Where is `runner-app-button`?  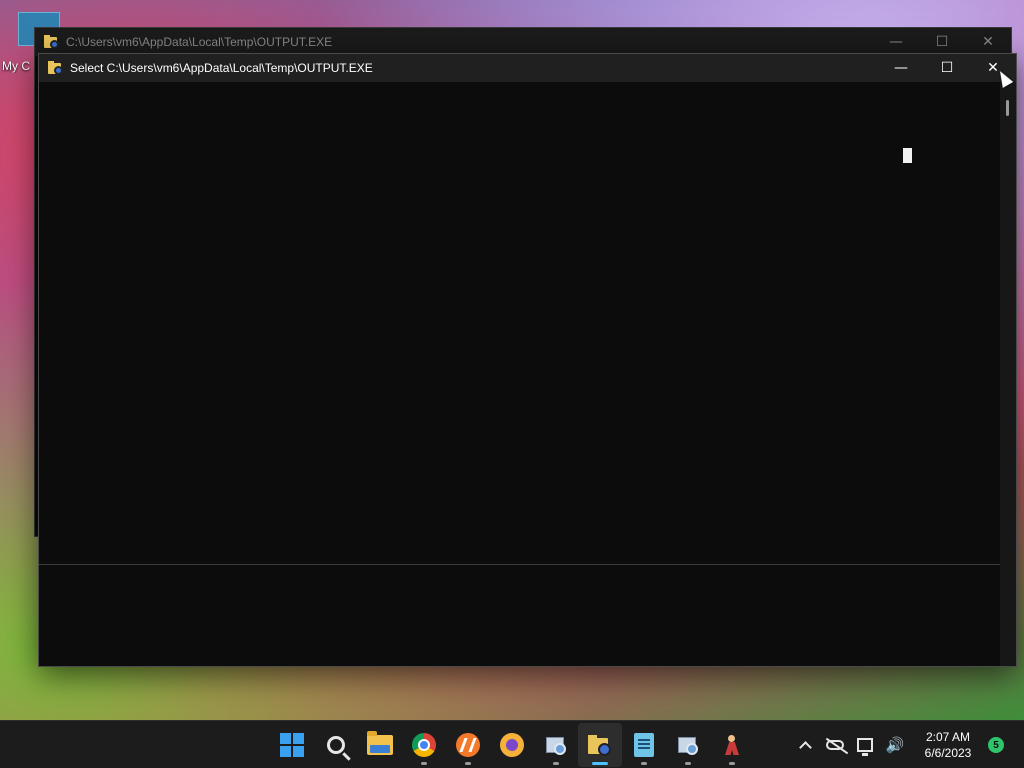 runner-app-button is located at coordinates (732, 745).